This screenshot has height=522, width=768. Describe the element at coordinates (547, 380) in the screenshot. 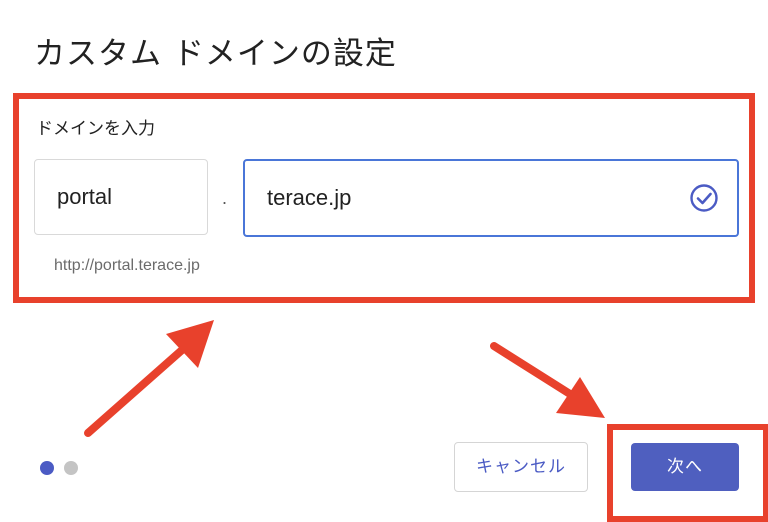

I see `annotation-arrow-to-next` at that location.